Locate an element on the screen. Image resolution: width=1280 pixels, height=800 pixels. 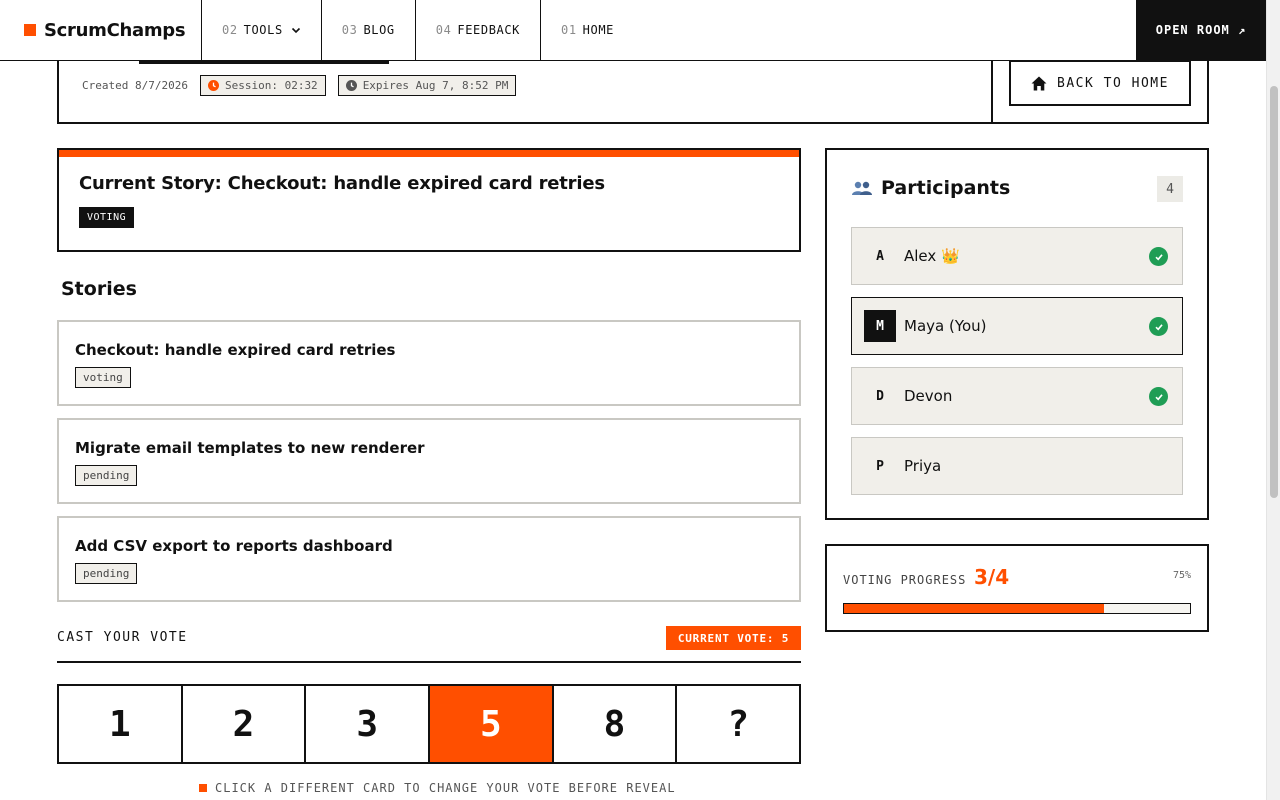
expires-text: Expires Aug 7, 8:52 PM is located at coordinates (435, 85).